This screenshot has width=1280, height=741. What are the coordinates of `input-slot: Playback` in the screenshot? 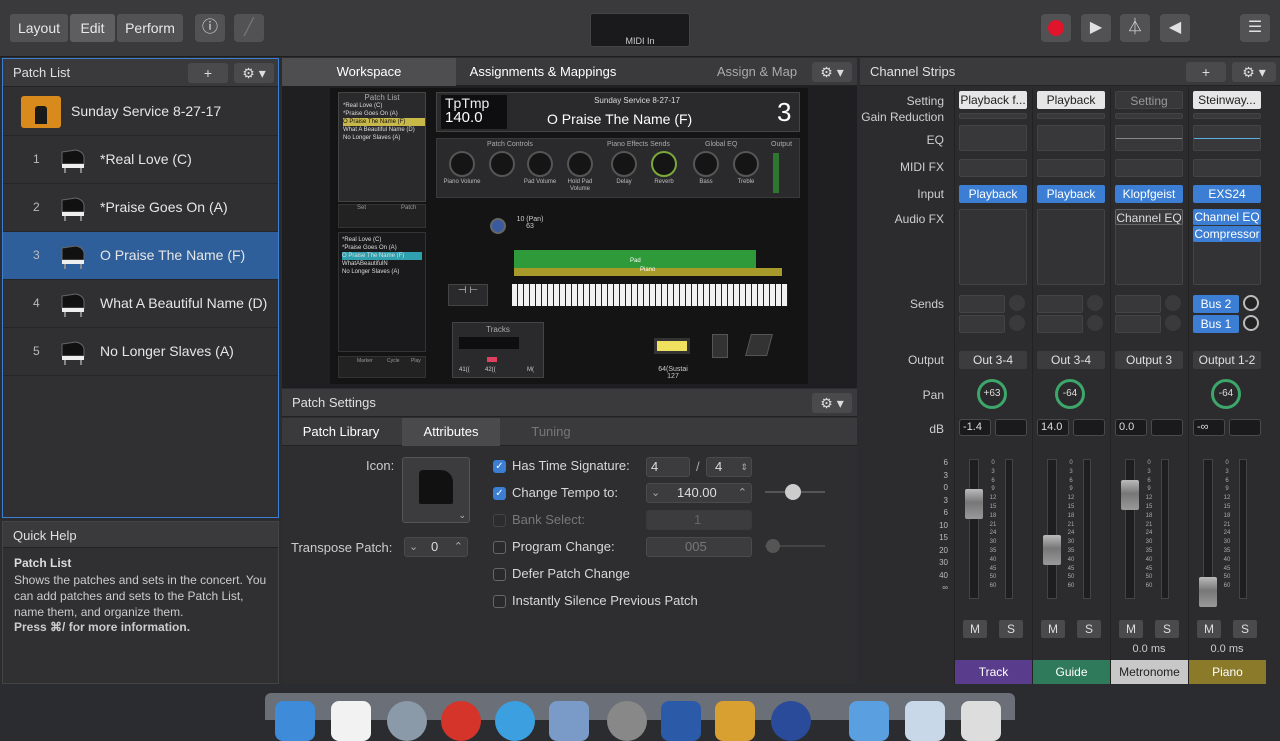 It's located at (1071, 194).